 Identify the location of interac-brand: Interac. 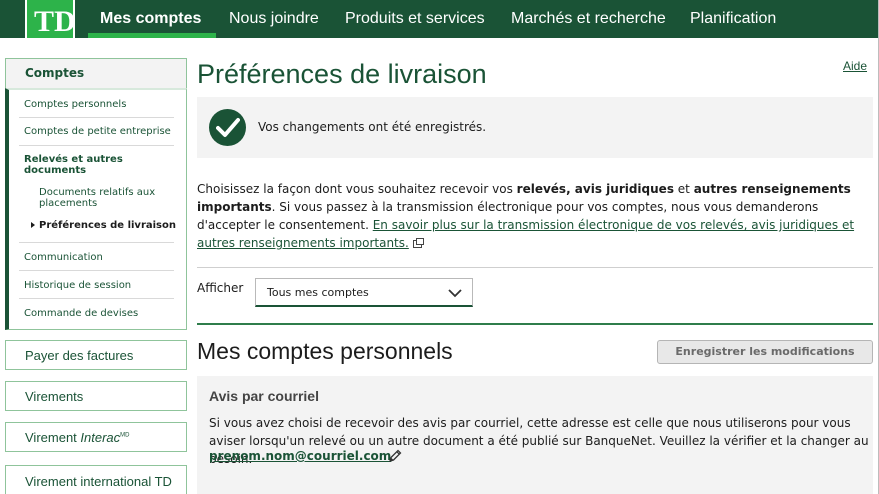
(100, 437).